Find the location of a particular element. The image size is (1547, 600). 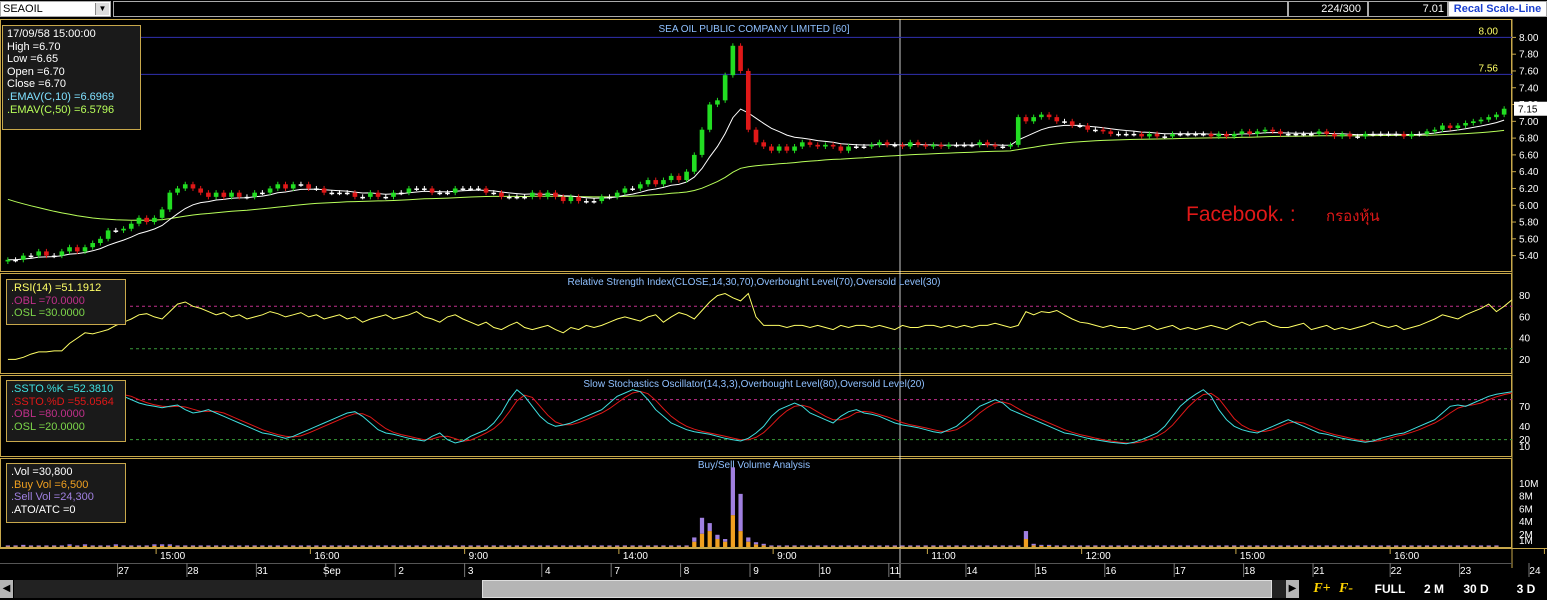

time-label: 16:00 is located at coordinates (326, 556).